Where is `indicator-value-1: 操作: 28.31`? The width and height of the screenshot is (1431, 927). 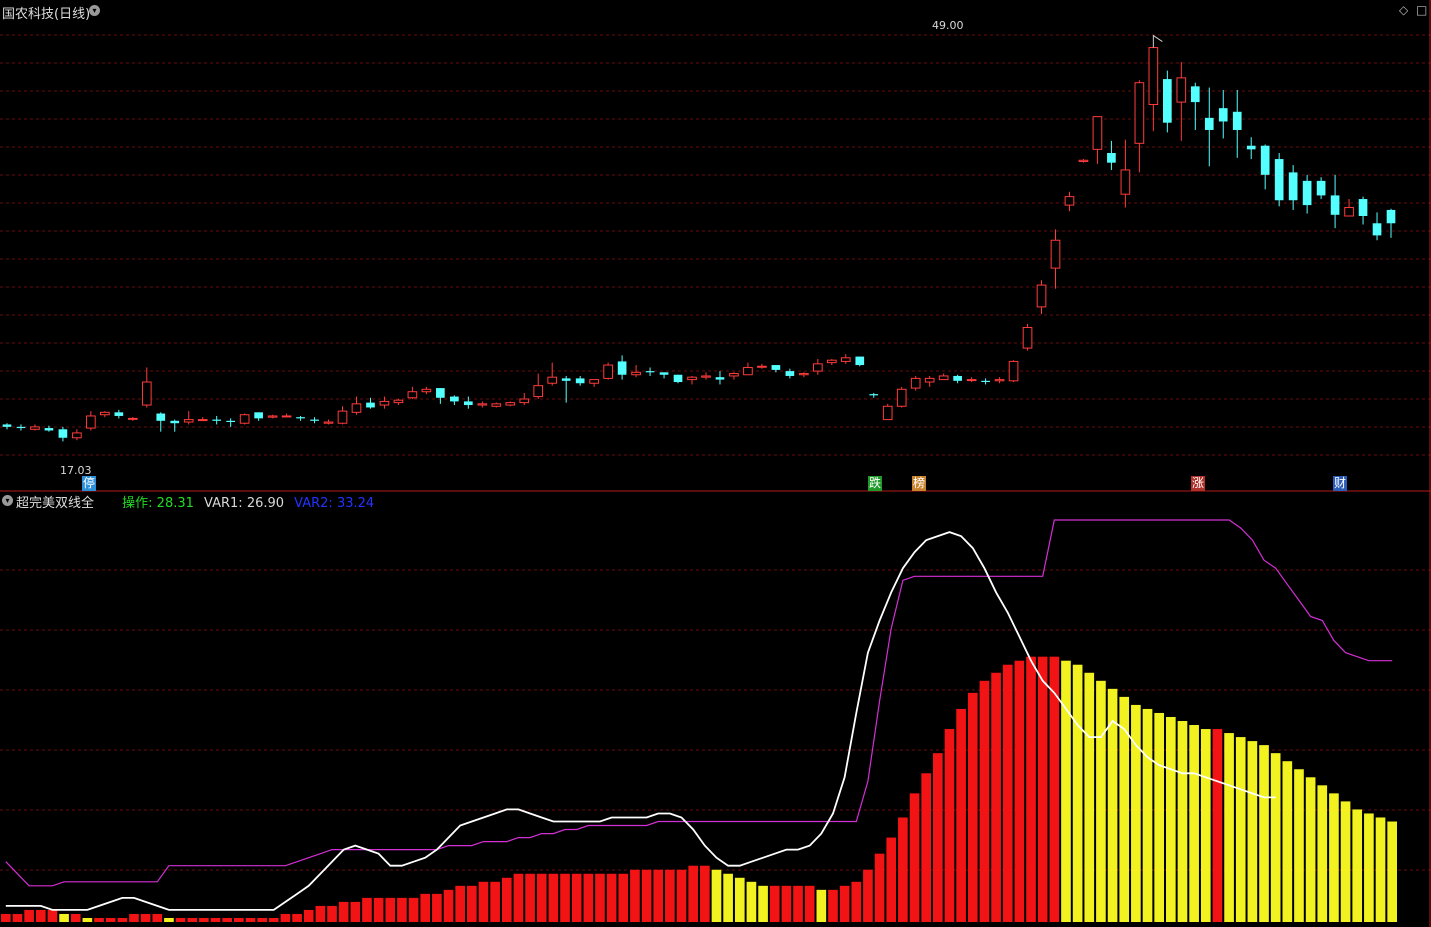
indicator-value-1: 操作: 28.31 is located at coordinates (158, 503).